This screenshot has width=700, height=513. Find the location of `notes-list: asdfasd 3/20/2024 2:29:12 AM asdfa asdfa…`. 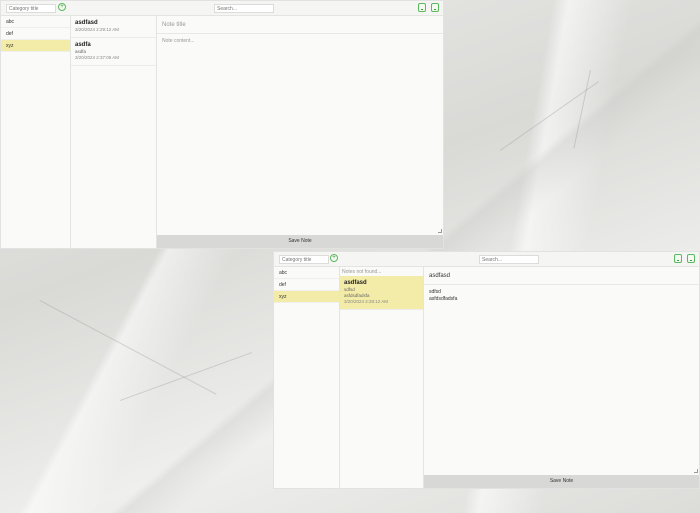

notes-list: asdfasd 3/20/2024 2:29:12 AM asdfa asdfa… is located at coordinates (114, 132).